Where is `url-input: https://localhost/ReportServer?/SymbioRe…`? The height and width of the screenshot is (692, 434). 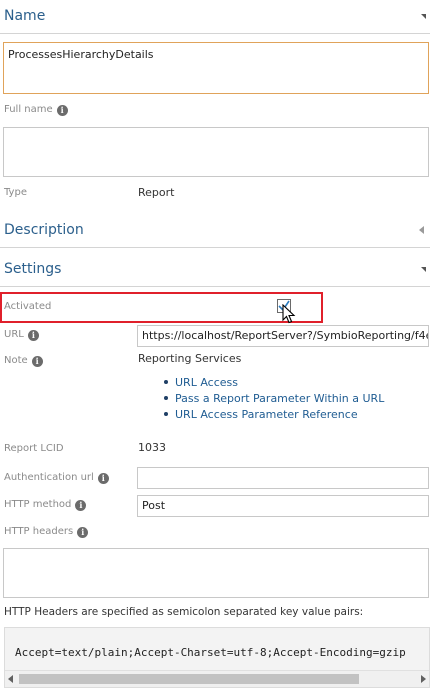
url-input: https://localhost/ReportServer?/SymbioRe… is located at coordinates (283, 336).